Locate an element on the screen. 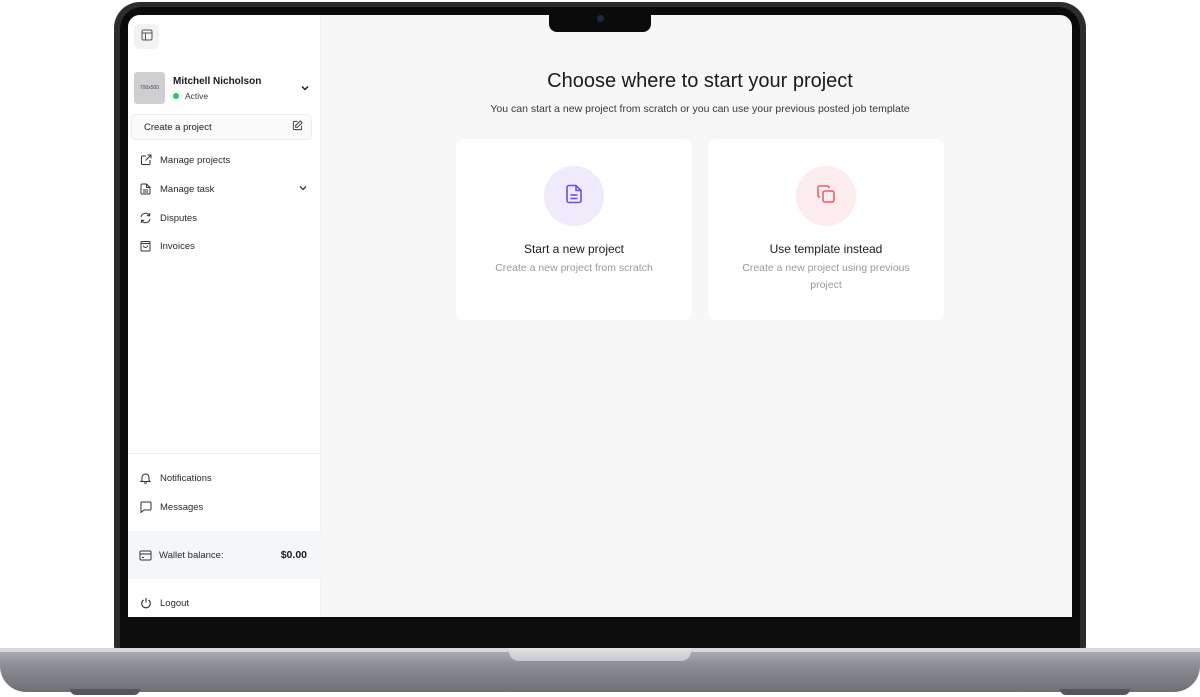 The image size is (1200, 697). camera-icon is located at coordinates (600, 18).